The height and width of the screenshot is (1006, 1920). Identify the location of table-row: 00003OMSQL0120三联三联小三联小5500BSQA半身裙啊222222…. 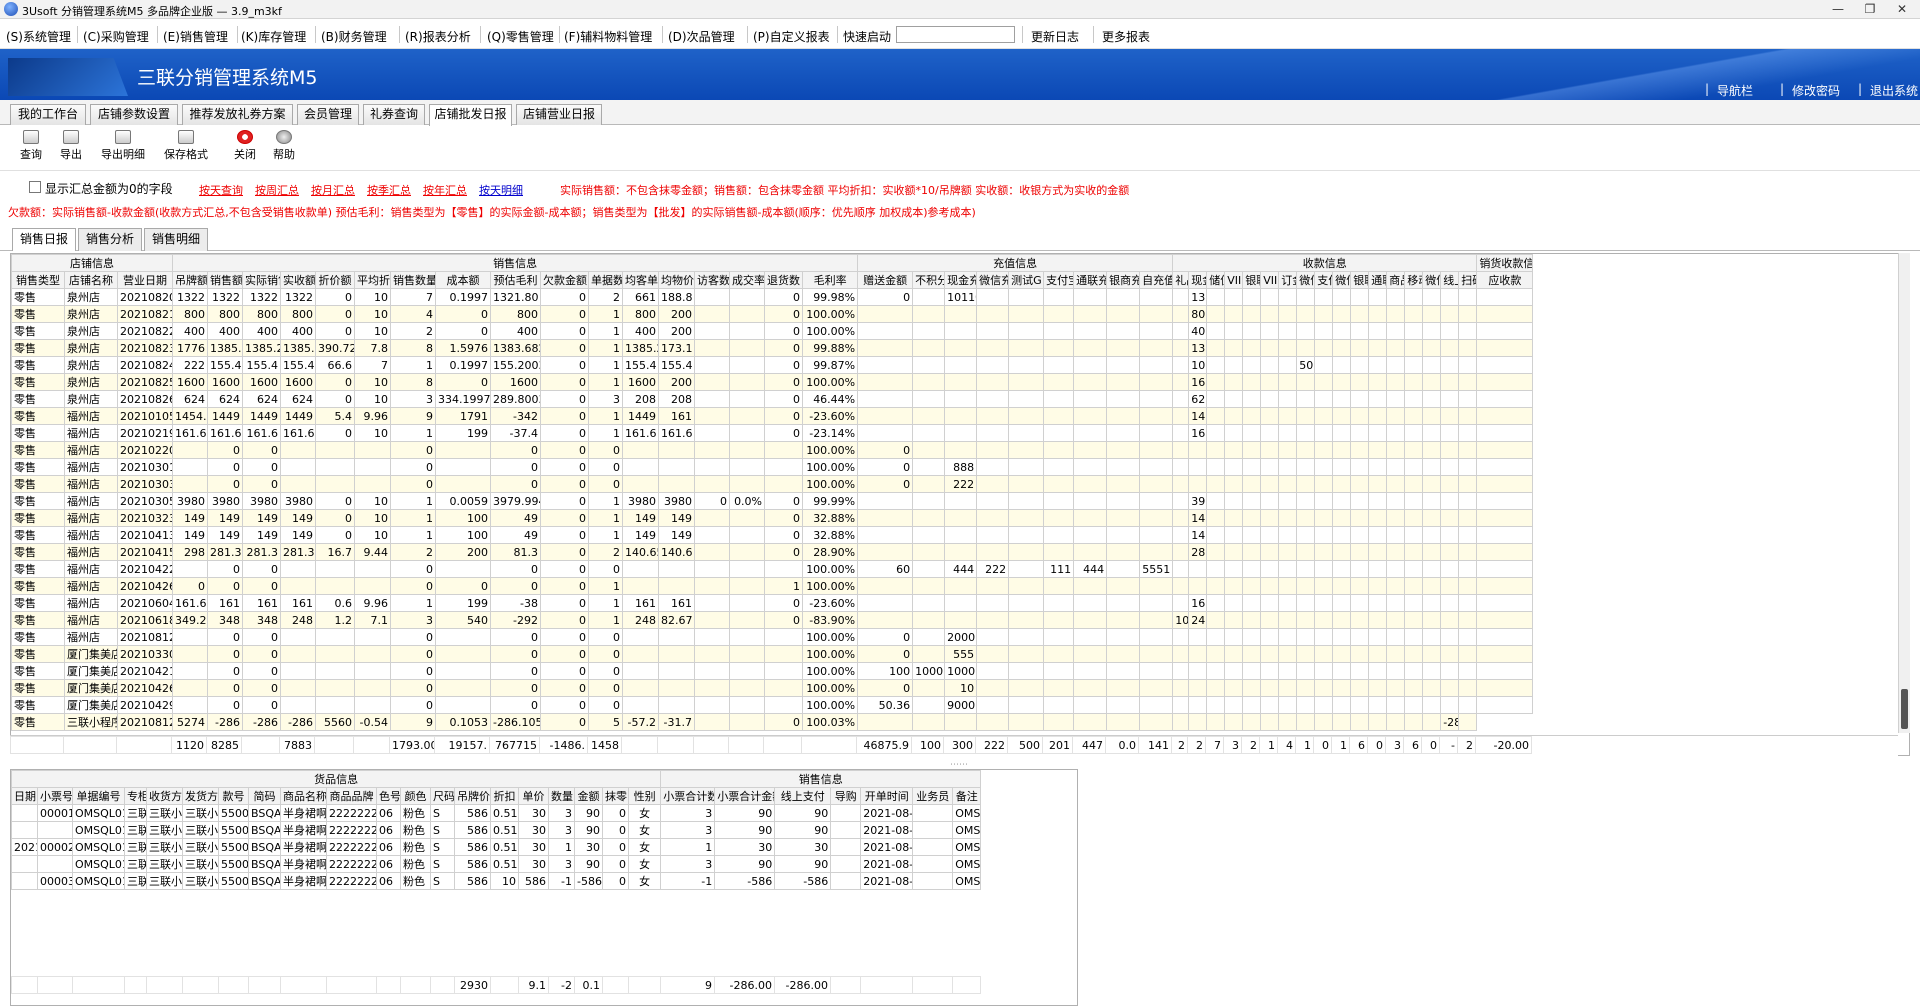
(496, 881).